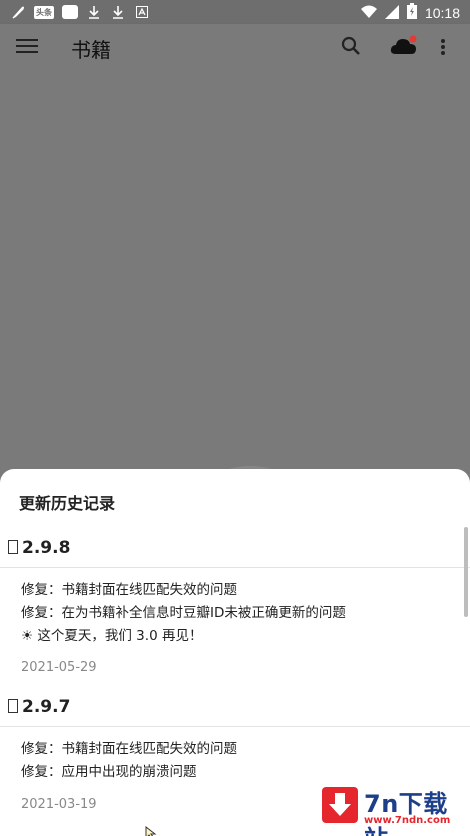  I want to click on status-bar: 头条 10:18, so click(235, 12).